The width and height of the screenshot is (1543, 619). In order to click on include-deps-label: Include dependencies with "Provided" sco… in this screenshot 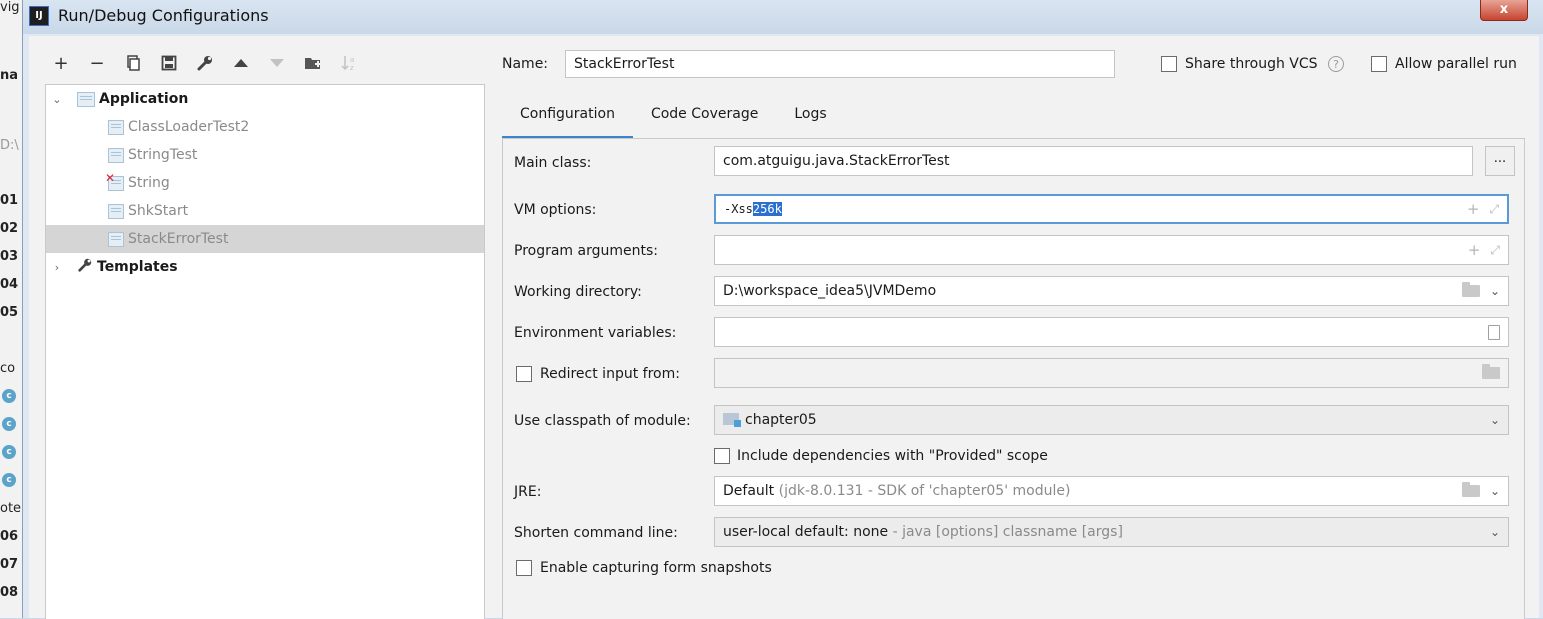, I will do `click(892, 456)`.